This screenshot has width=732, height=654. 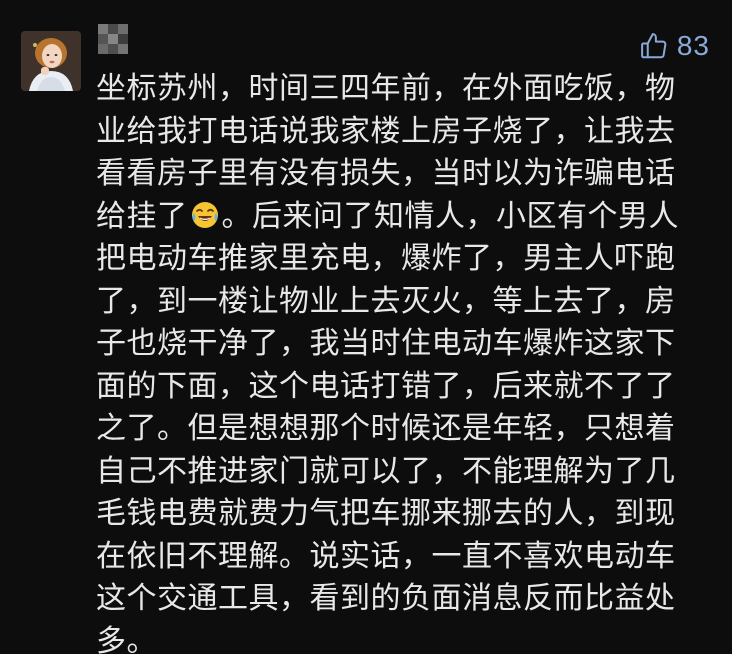 I want to click on comment-line: 自己不推进家门就可以了，不能理解为了几, so click(x=386, y=471).